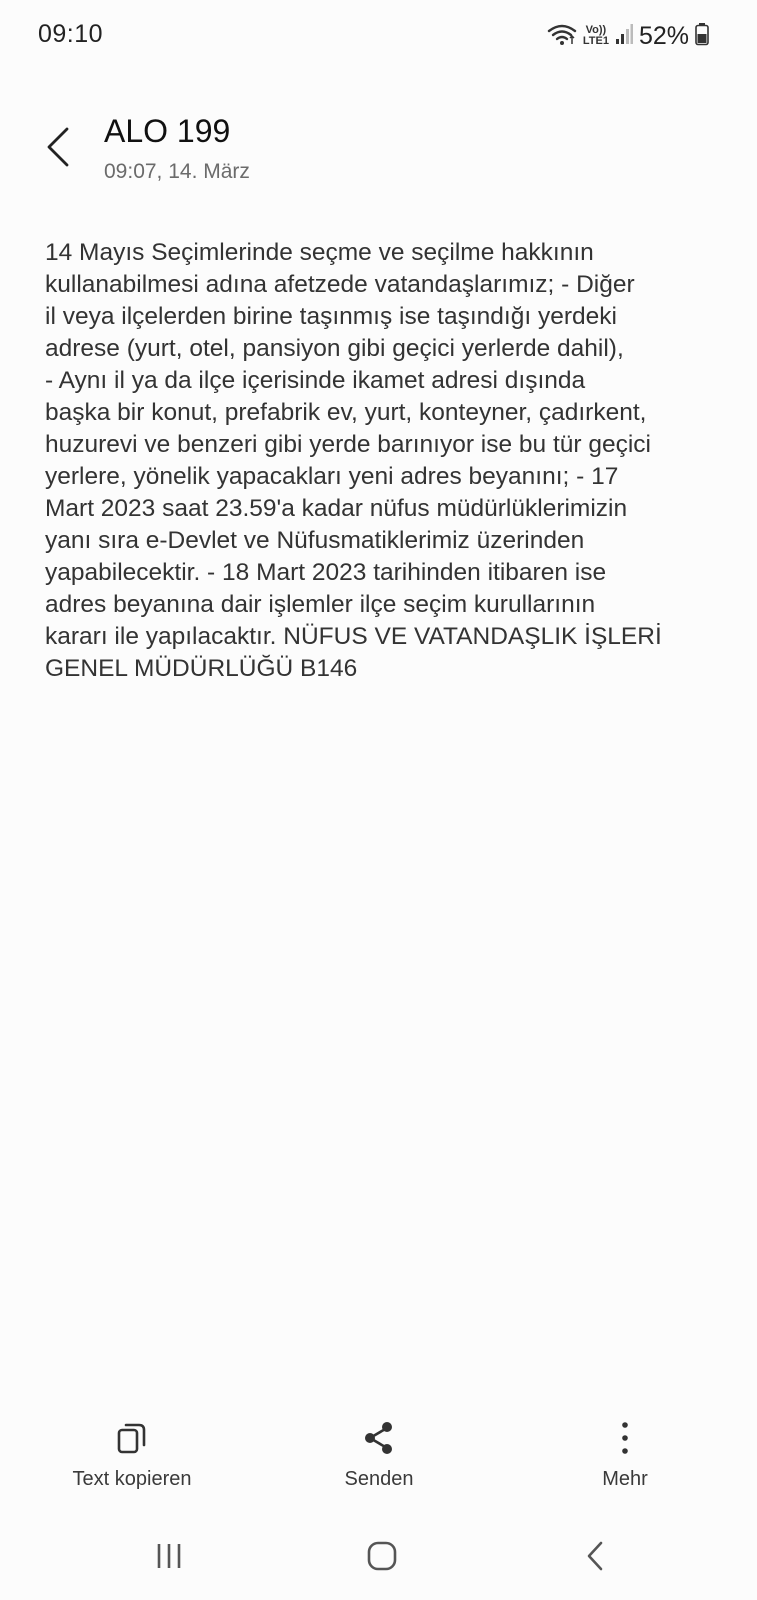 This screenshot has height=1600, width=757. Describe the element at coordinates (177, 171) in the screenshot. I see `message-timestamp: 09:07, 14. März` at that location.